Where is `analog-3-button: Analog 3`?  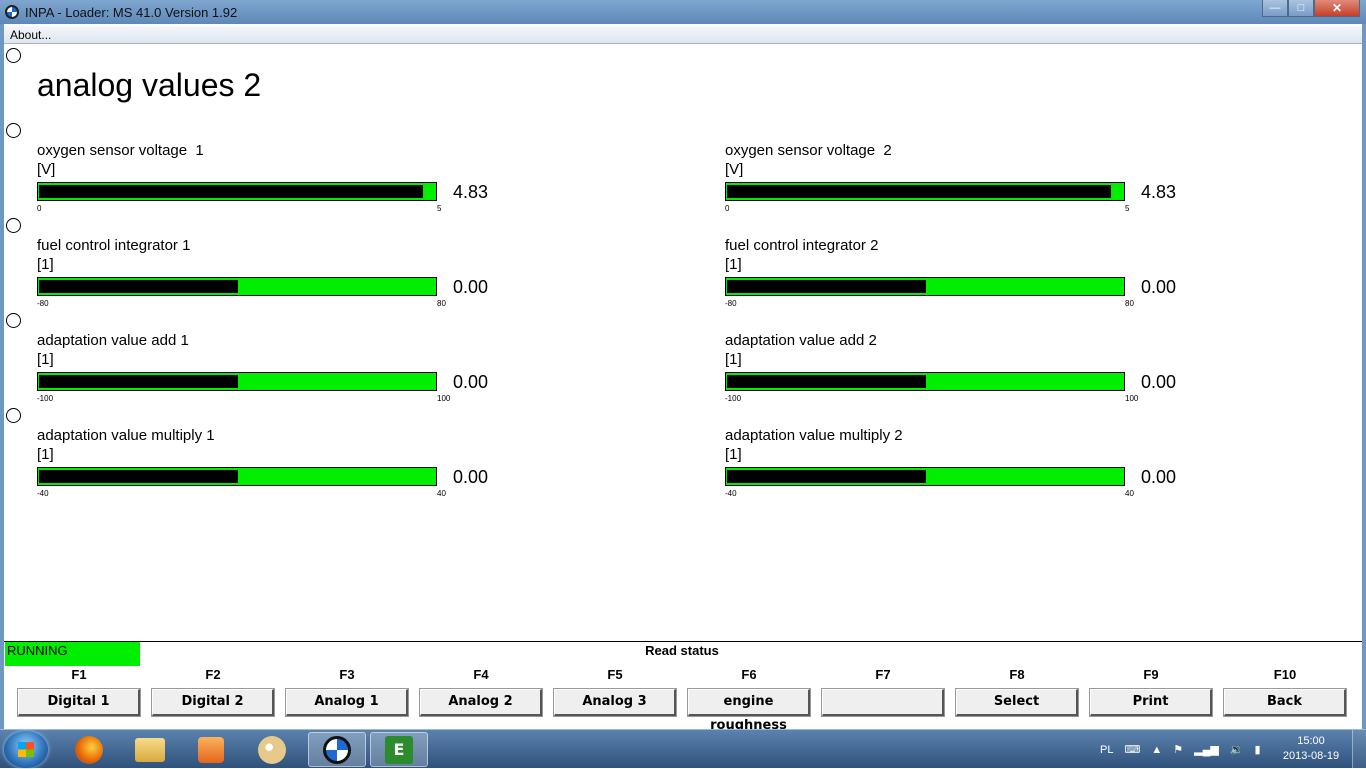 analog-3-button: Analog 3 is located at coordinates (615, 702).